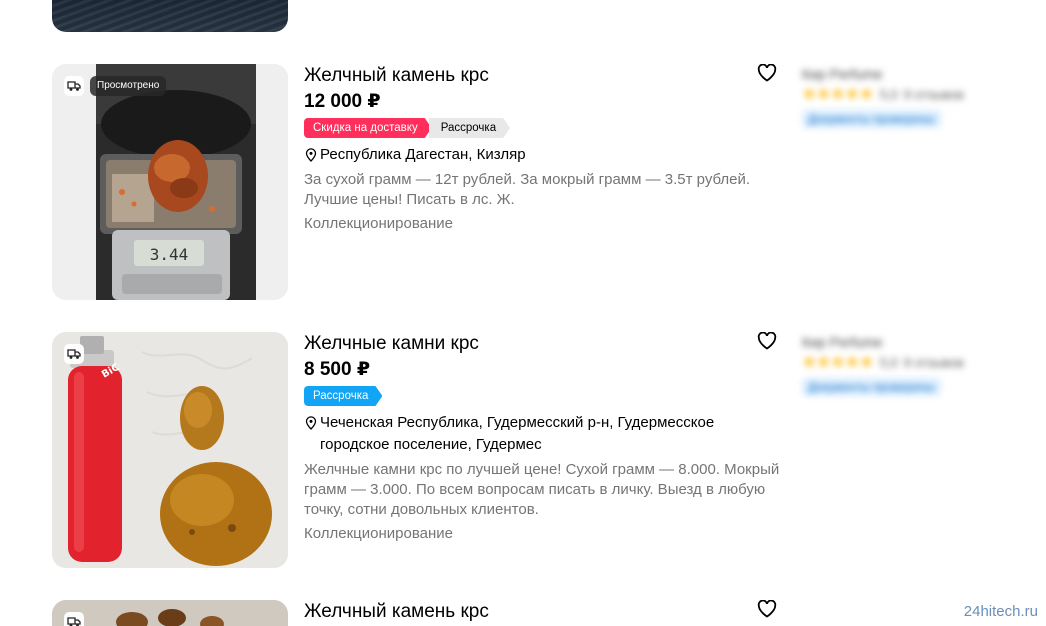 This screenshot has height=626, width=1046. What do you see at coordinates (1000, 611) in the screenshot?
I see `site-watermark: 24hitech.ru` at bounding box center [1000, 611].